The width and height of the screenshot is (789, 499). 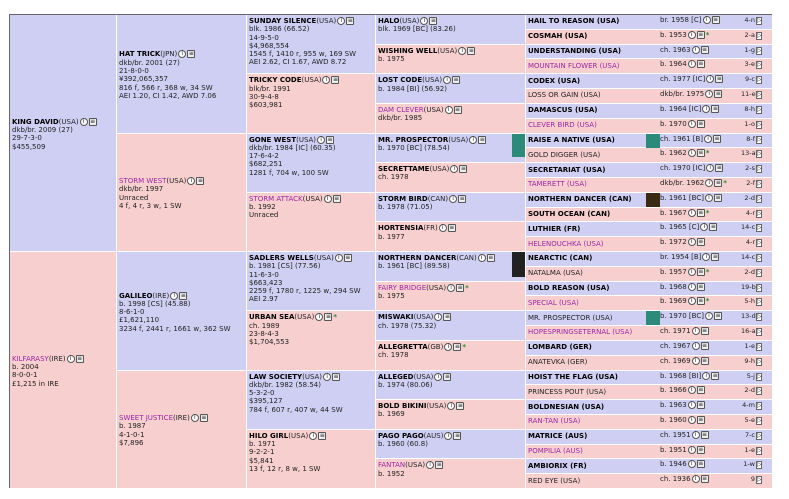 What do you see at coordinates (413, 140) in the screenshot?
I see `horse-name-link: MR. PROSPECTOR` at bounding box center [413, 140].